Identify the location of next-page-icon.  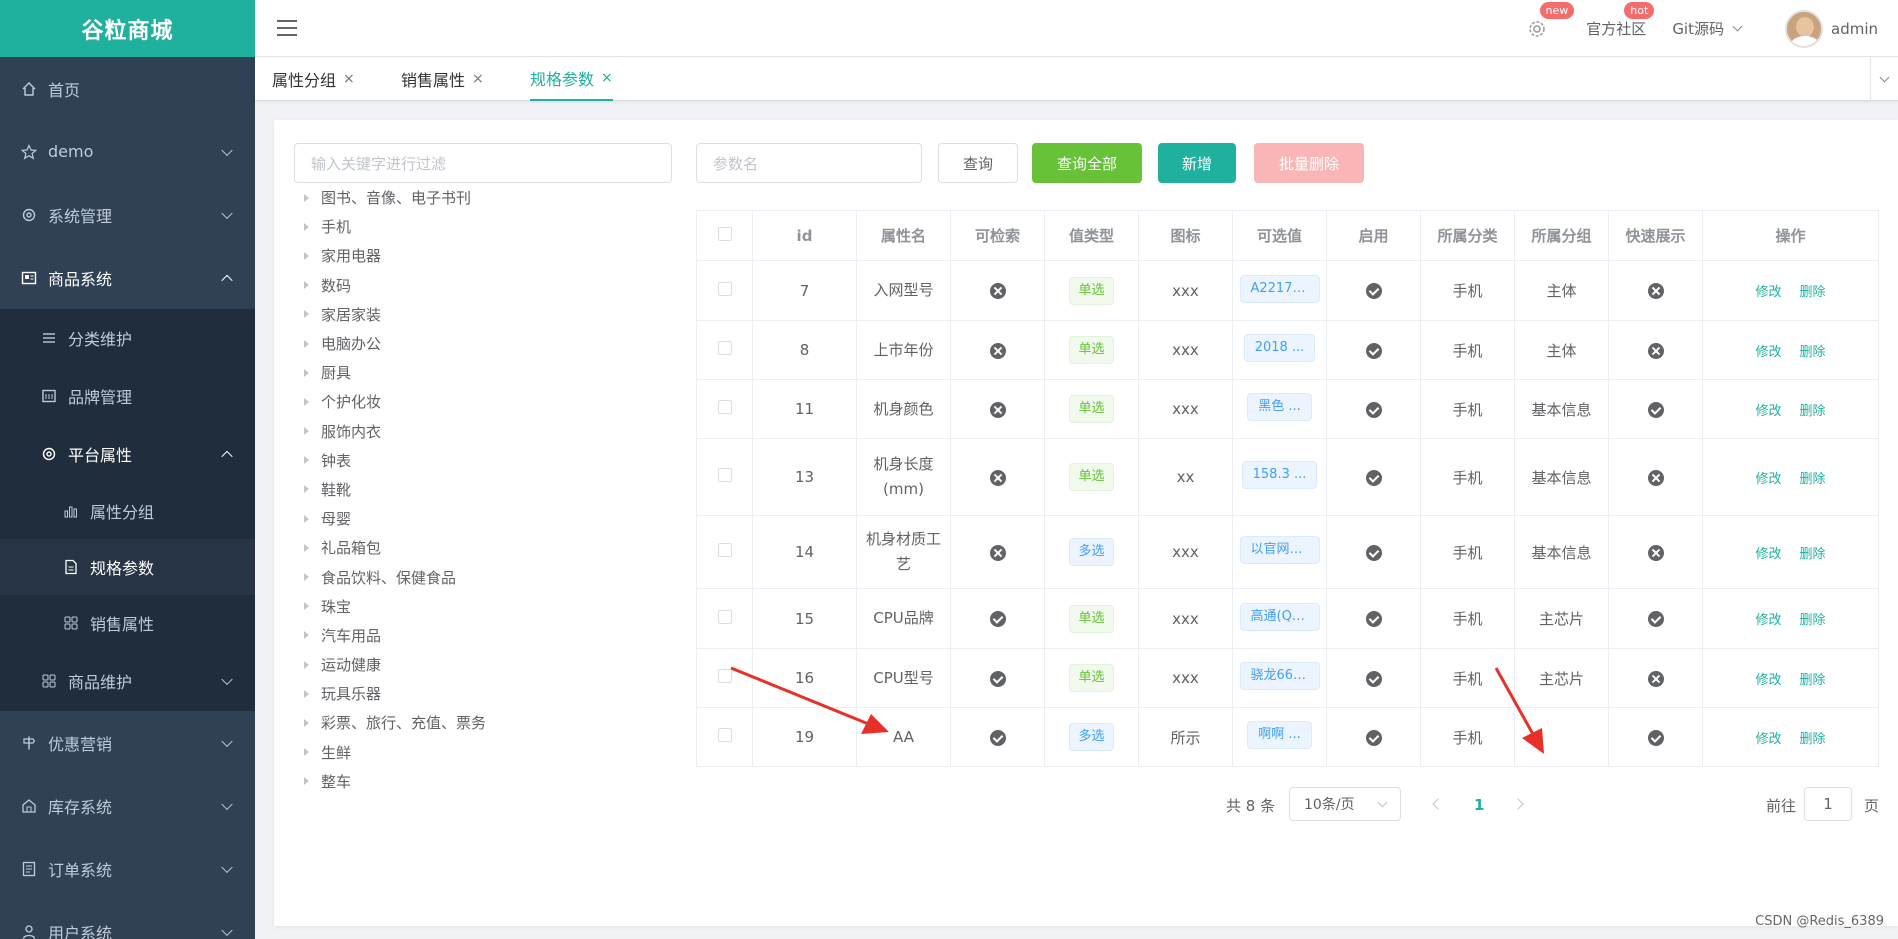
(1518, 804).